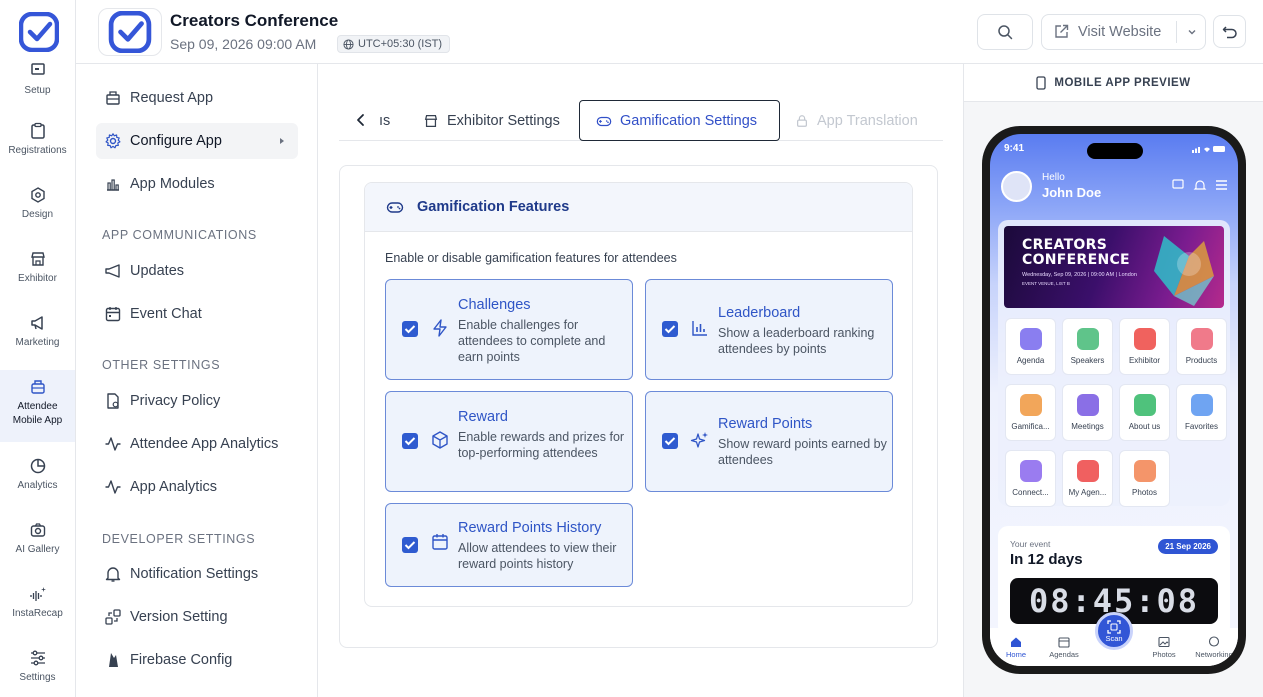 This screenshot has width=1263, height=697. Describe the element at coordinates (37, 539) in the screenshot. I see `rail-item-ai-gallery: AI Gallery` at that location.